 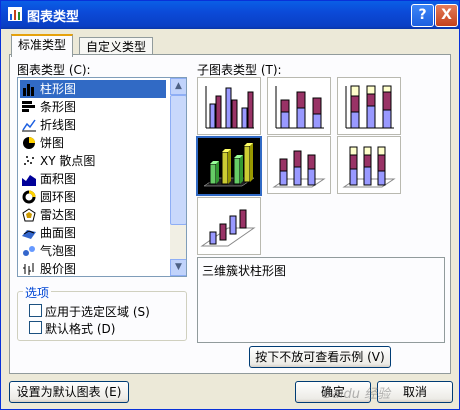 What do you see at coordinates (35, 327) in the screenshot?
I see `default-format-checkbox` at bounding box center [35, 327].